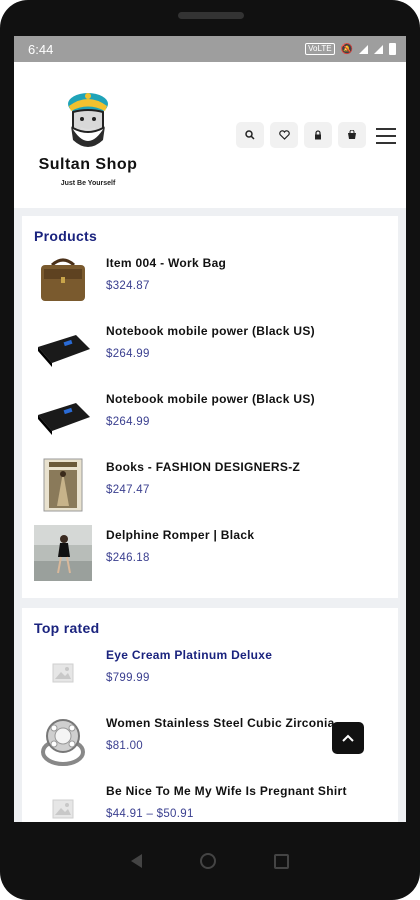 This screenshot has width=420, height=900. Describe the element at coordinates (63, 281) in the screenshot. I see `product-image-work-bag` at that location.